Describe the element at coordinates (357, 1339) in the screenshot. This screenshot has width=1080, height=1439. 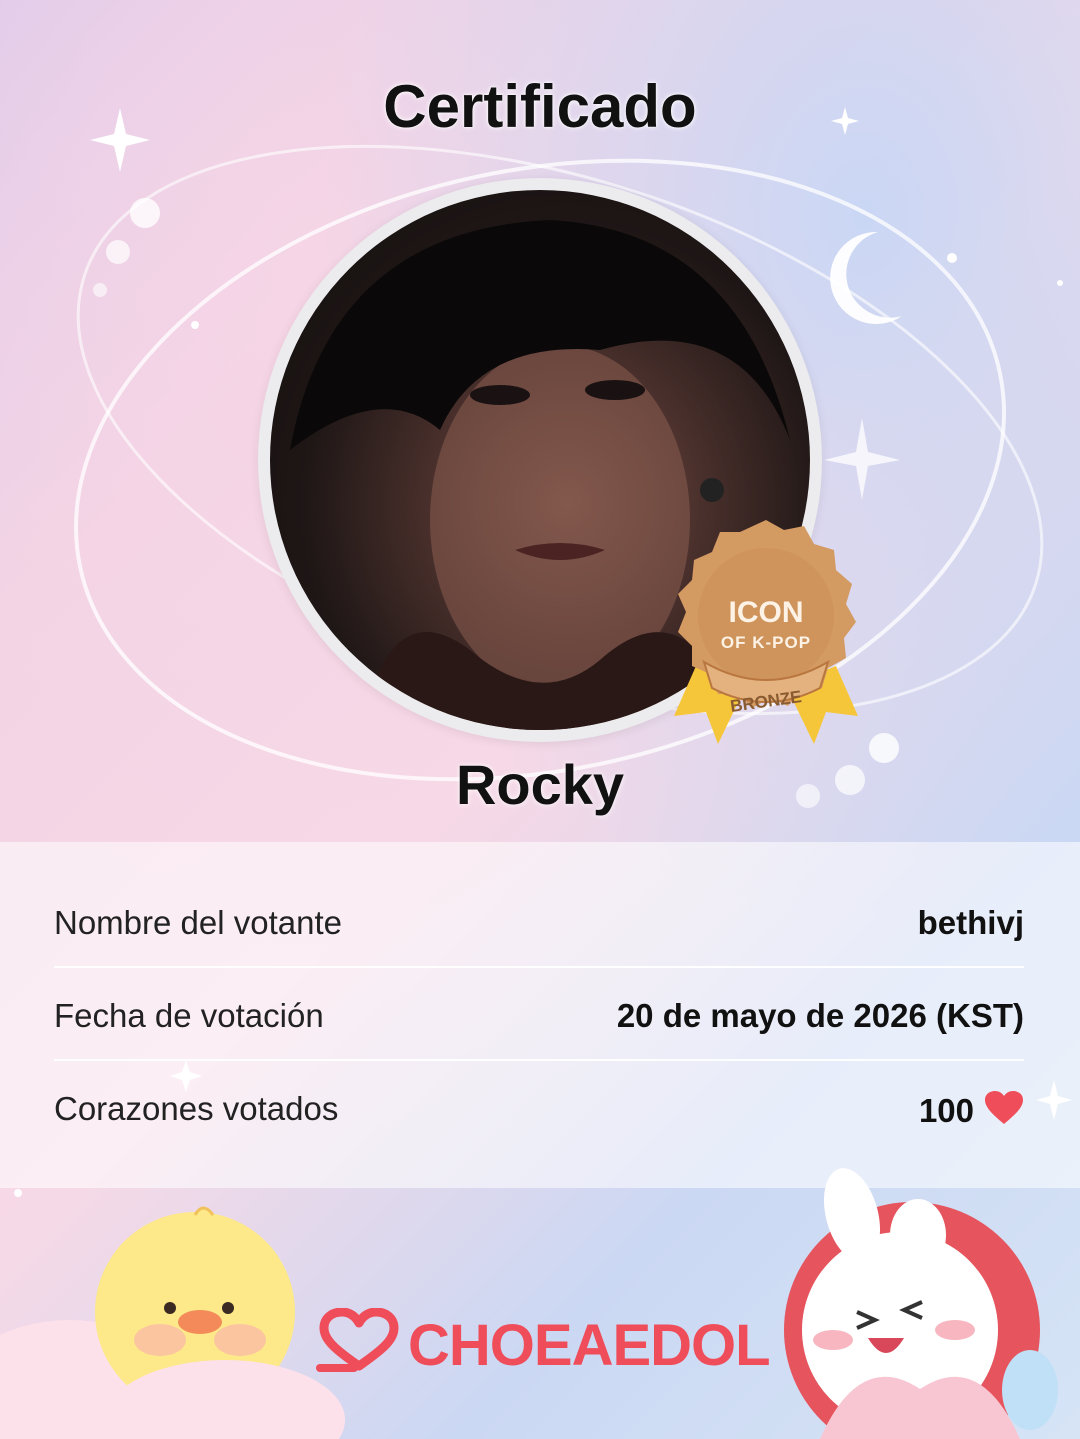
I see `logo-heart-icon` at that location.